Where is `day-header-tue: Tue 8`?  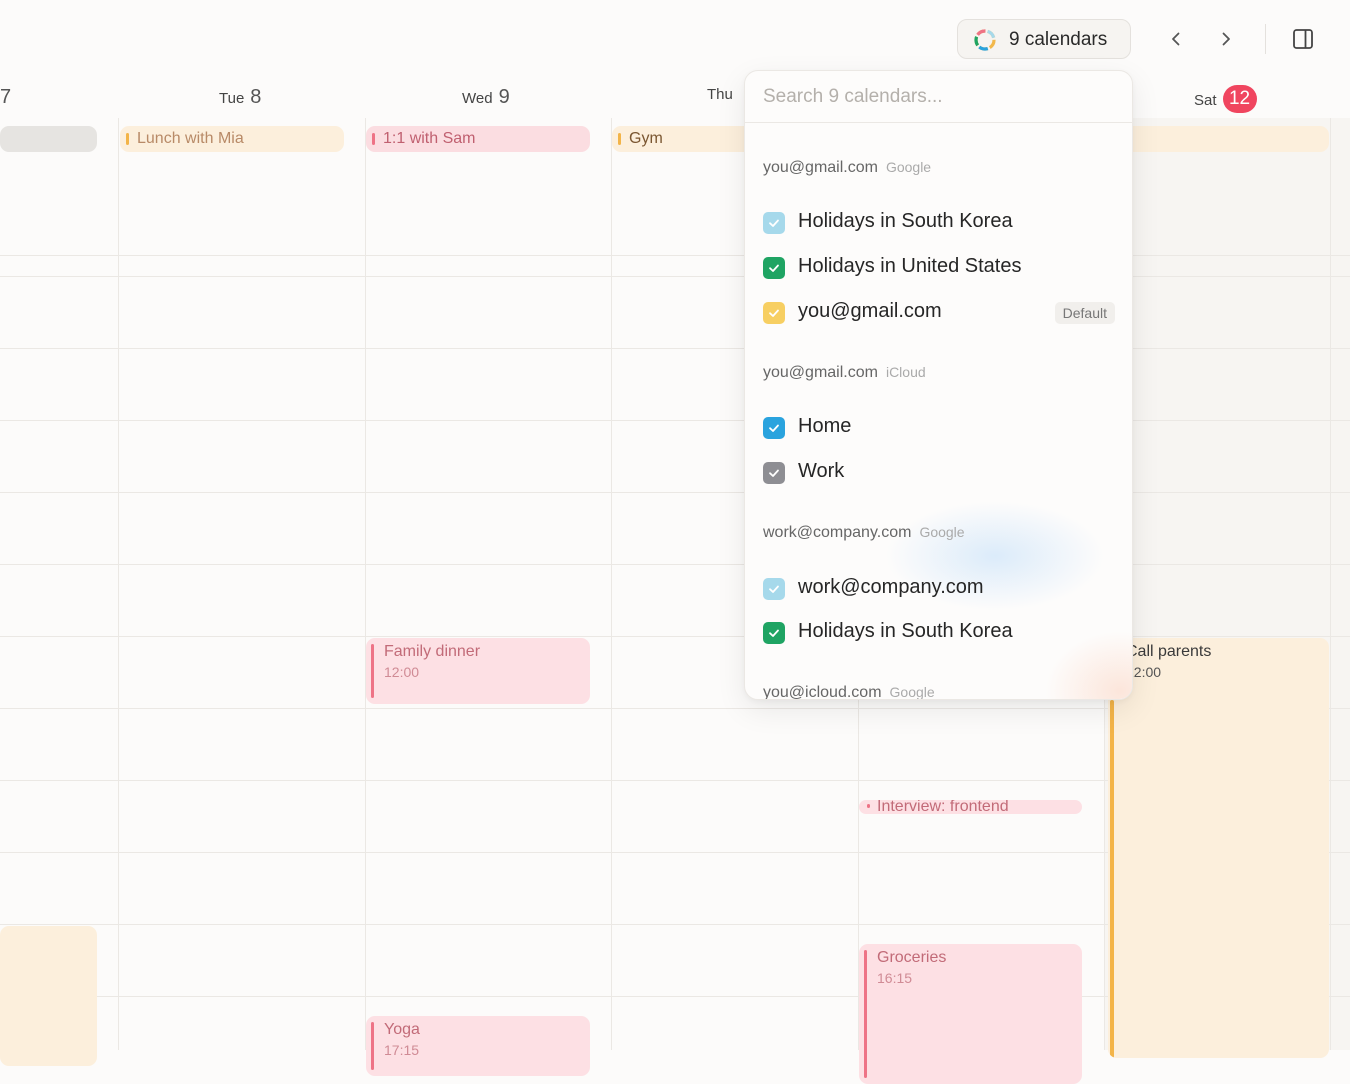
day-header-tue: Tue 8 is located at coordinates (240, 100).